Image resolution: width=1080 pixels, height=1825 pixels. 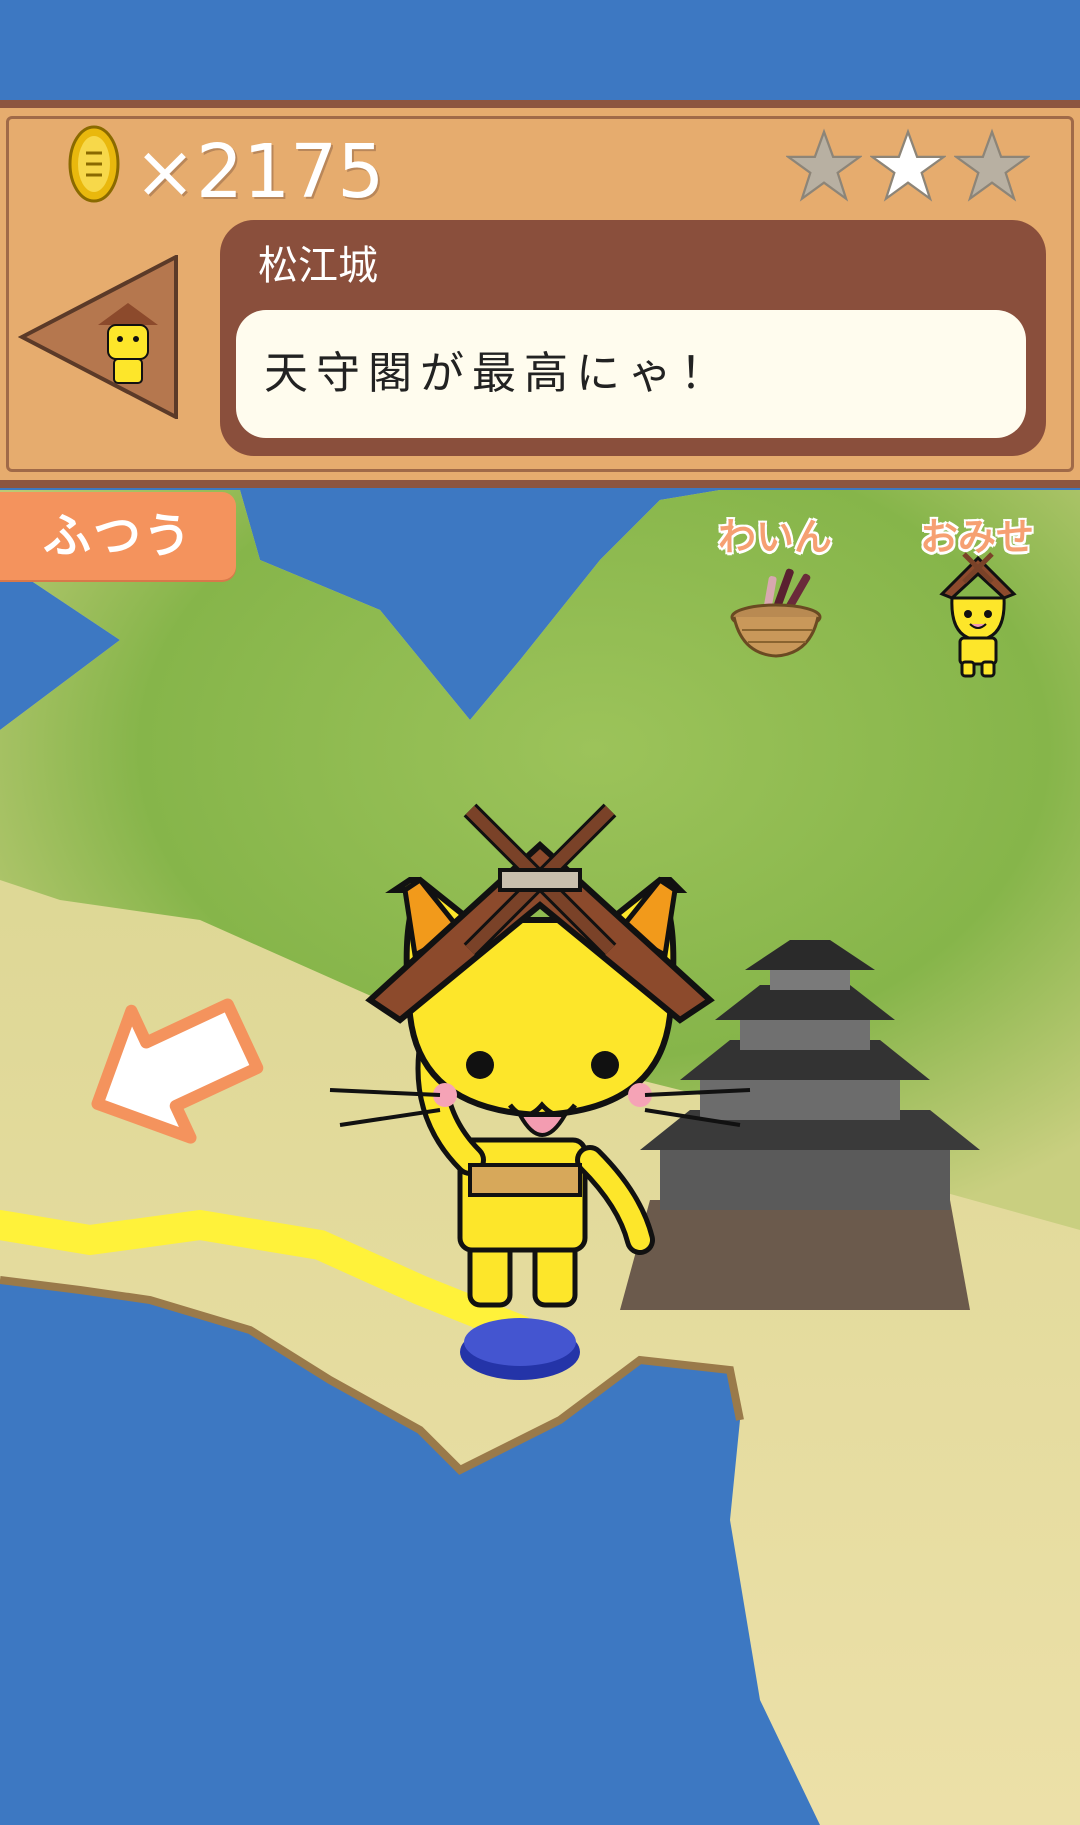 I want to click on dialog-box: 松江城 天守閣が最高にゃ！, so click(x=633, y=338).